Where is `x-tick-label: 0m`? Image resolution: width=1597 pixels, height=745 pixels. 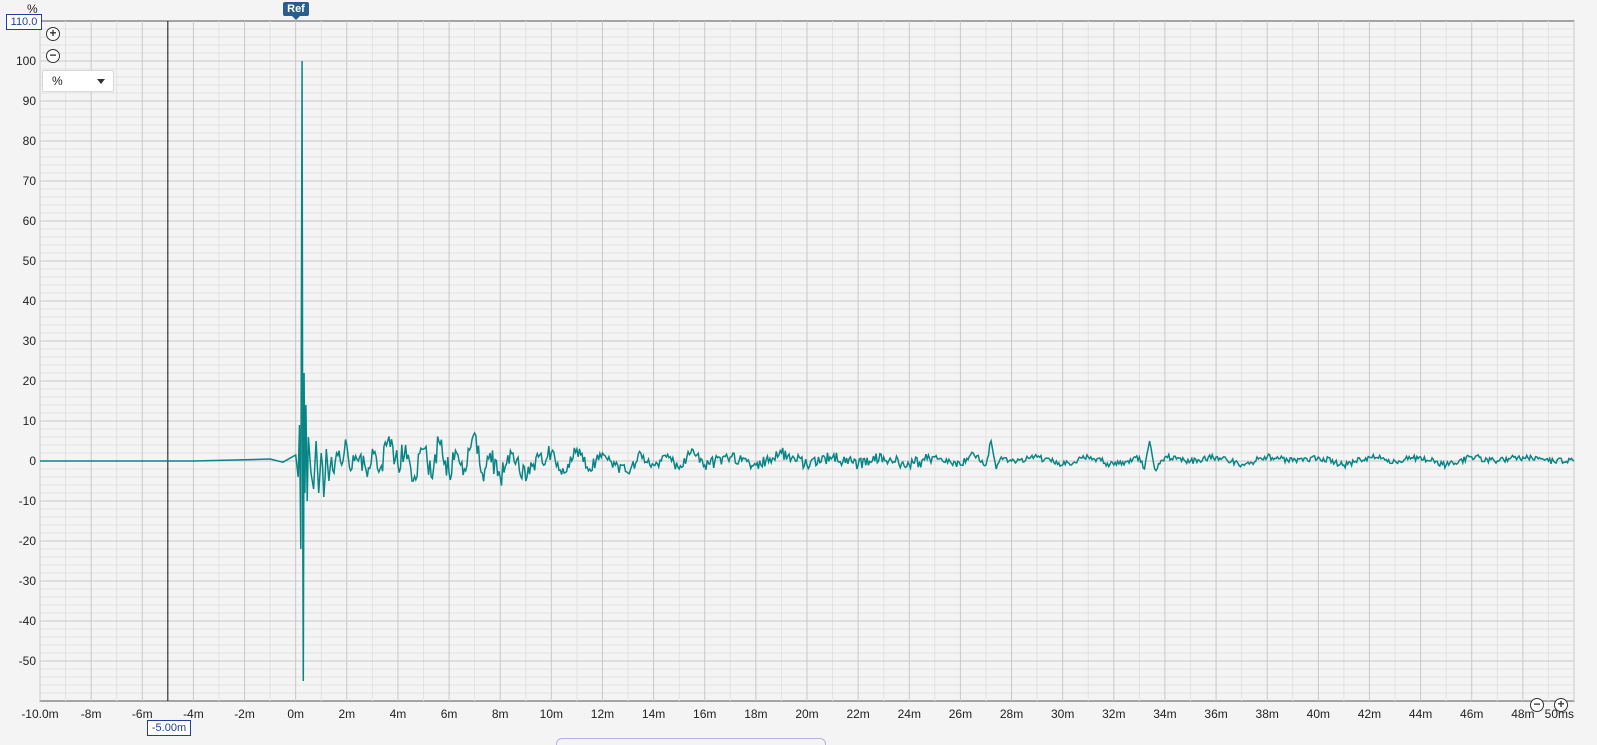 x-tick-label: 0m is located at coordinates (295, 714).